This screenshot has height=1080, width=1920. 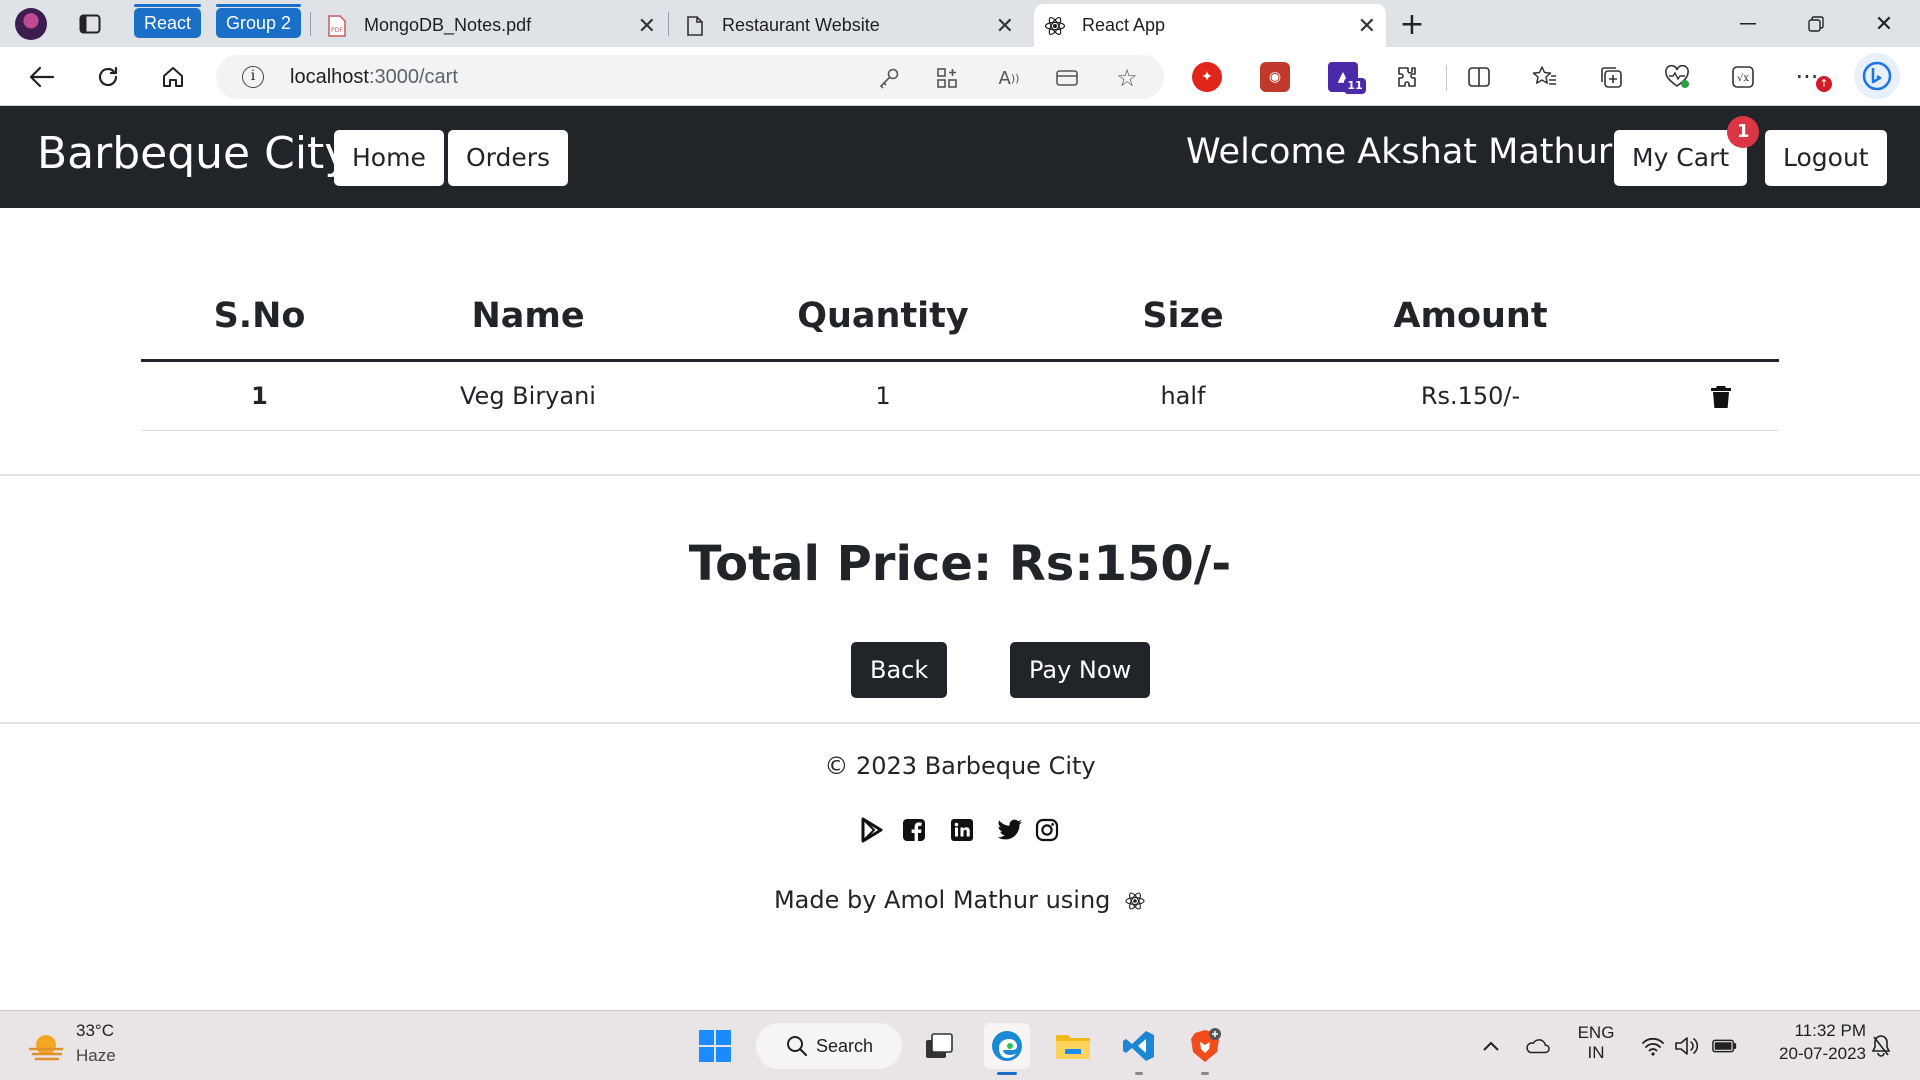 I want to click on math-solver-icon: √x, so click(x=1743, y=77).